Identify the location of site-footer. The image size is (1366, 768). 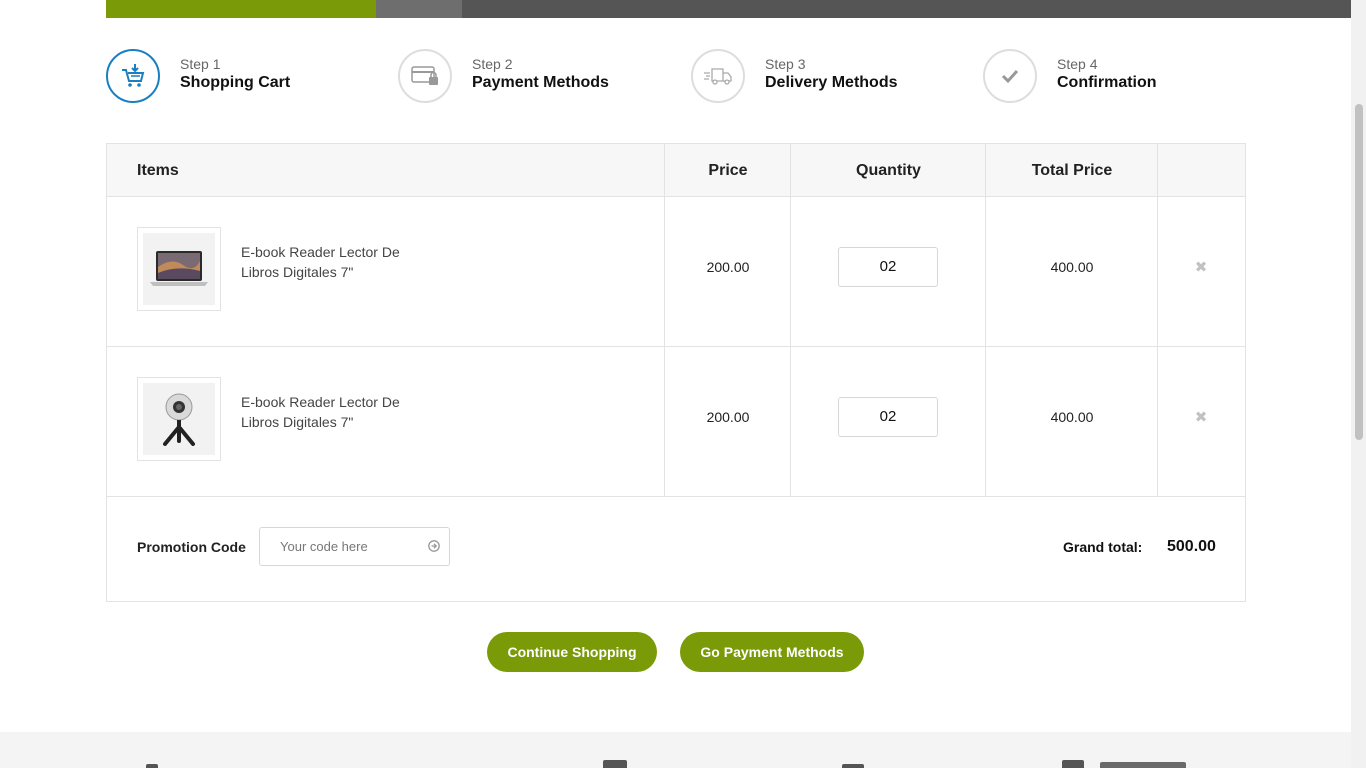
(675, 750).